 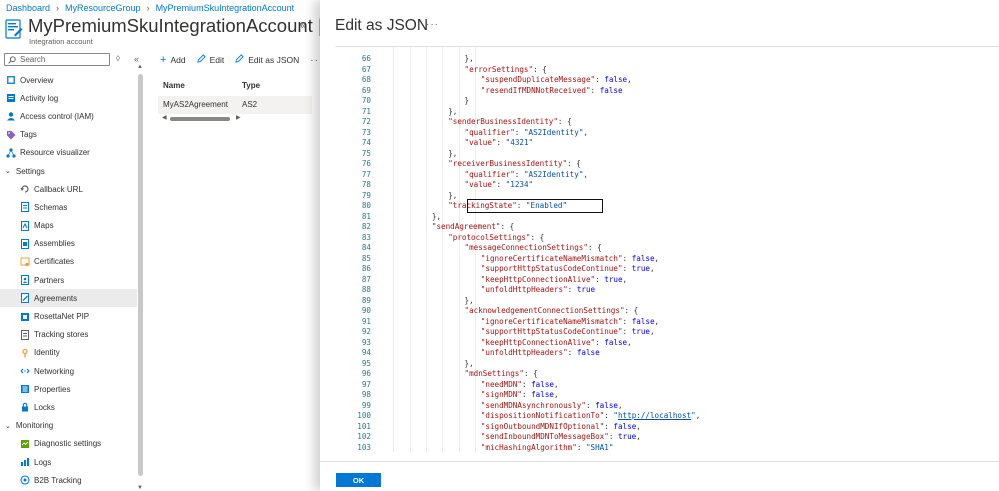 What do you see at coordinates (667, 364) in the screenshot?
I see `code-line: 95},` at bounding box center [667, 364].